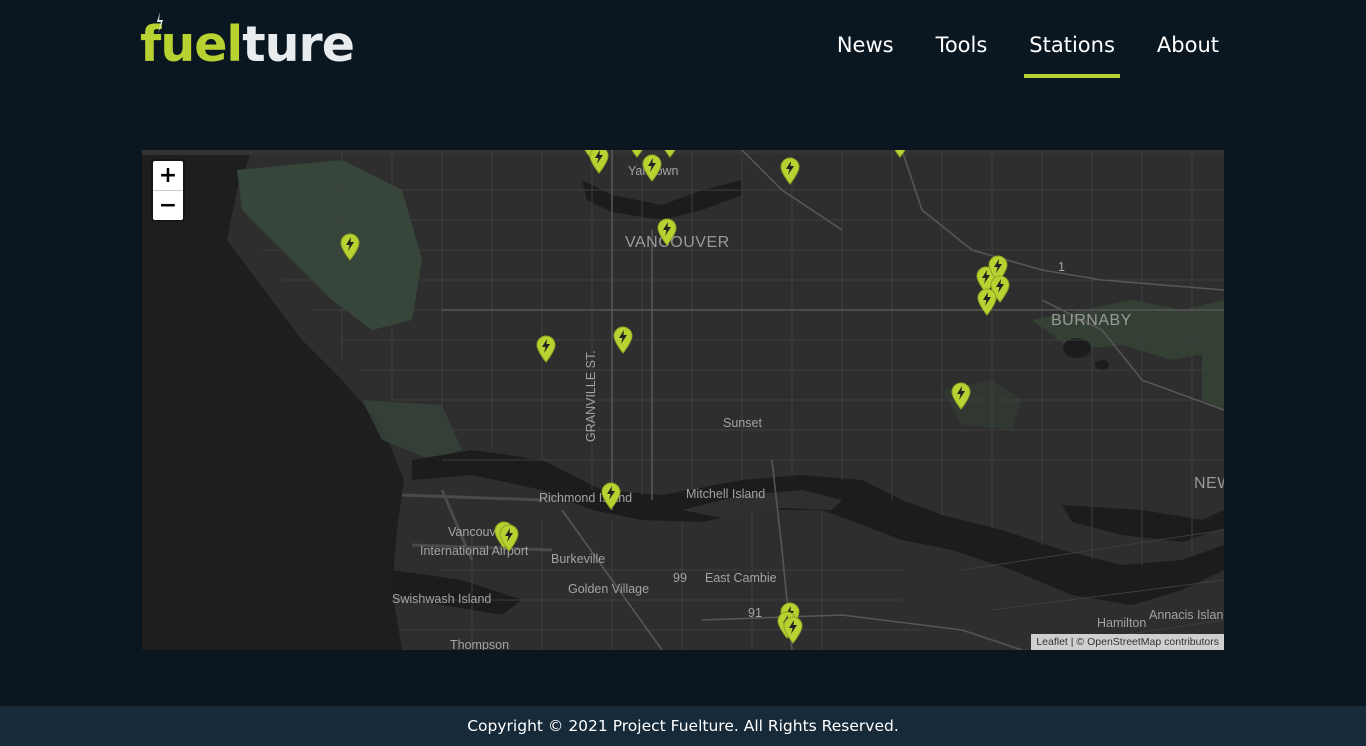  I want to click on osm-link: OpenStreetMap contributors, so click(1153, 642).